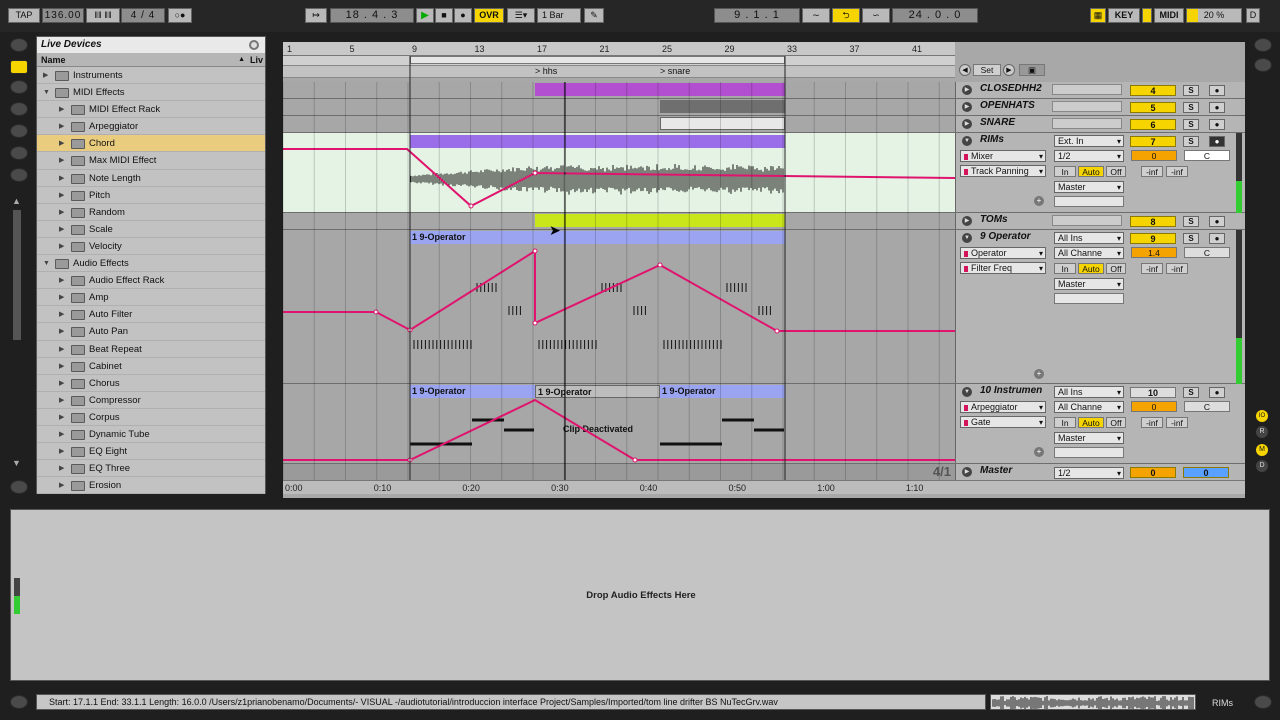  Describe the element at coordinates (151, 469) in the screenshot. I see `browser-item: ▶ EQ Three` at that location.